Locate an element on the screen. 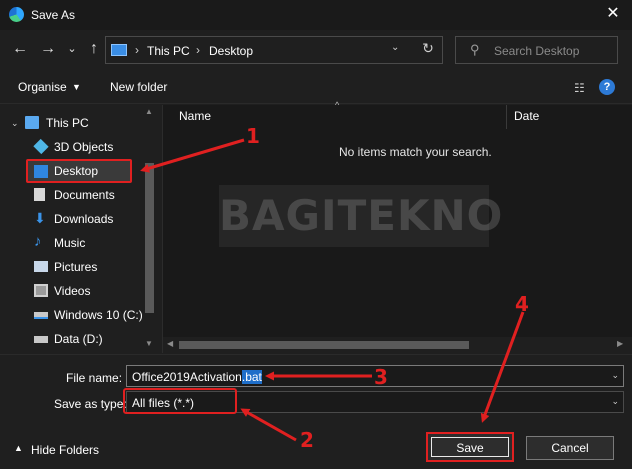 This screenshot has height=469, width=632. sidebar-item-label: Videos is located at coordinates (72, 291).